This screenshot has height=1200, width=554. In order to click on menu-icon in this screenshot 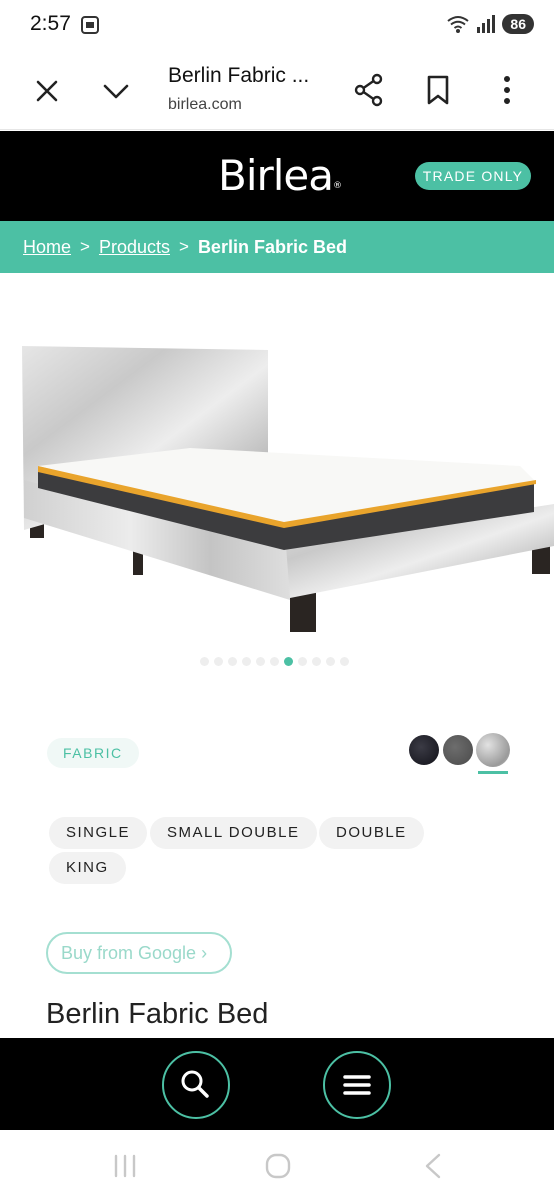, I will do `click(357, 1085)`.